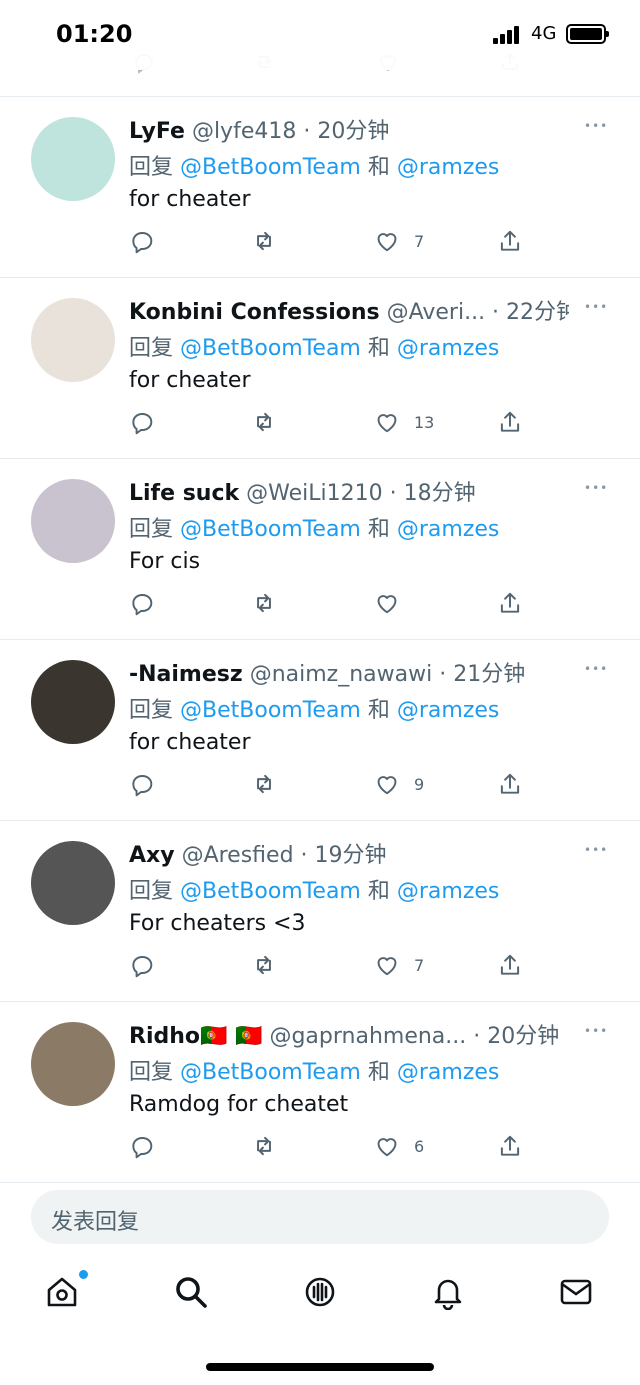 This screenshot has width=640, height=1385. Describe the element at coordinates (244, 131) in the screenshot. I see `author-handle: @lyfe418` at that location.